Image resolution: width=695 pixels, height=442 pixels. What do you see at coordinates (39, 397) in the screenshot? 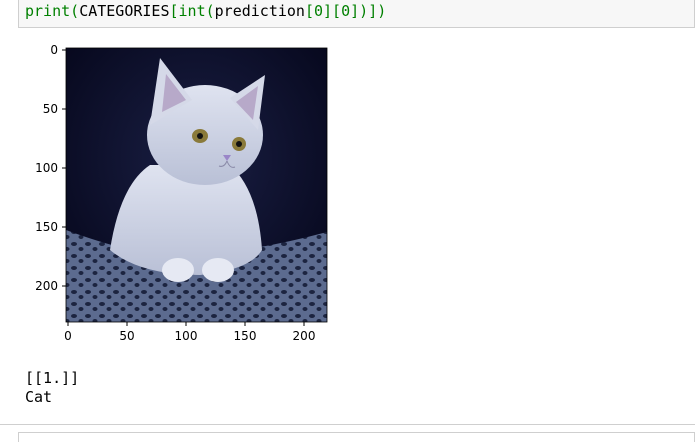
I see `output-category: Cat` at bounding box center [39, 397].